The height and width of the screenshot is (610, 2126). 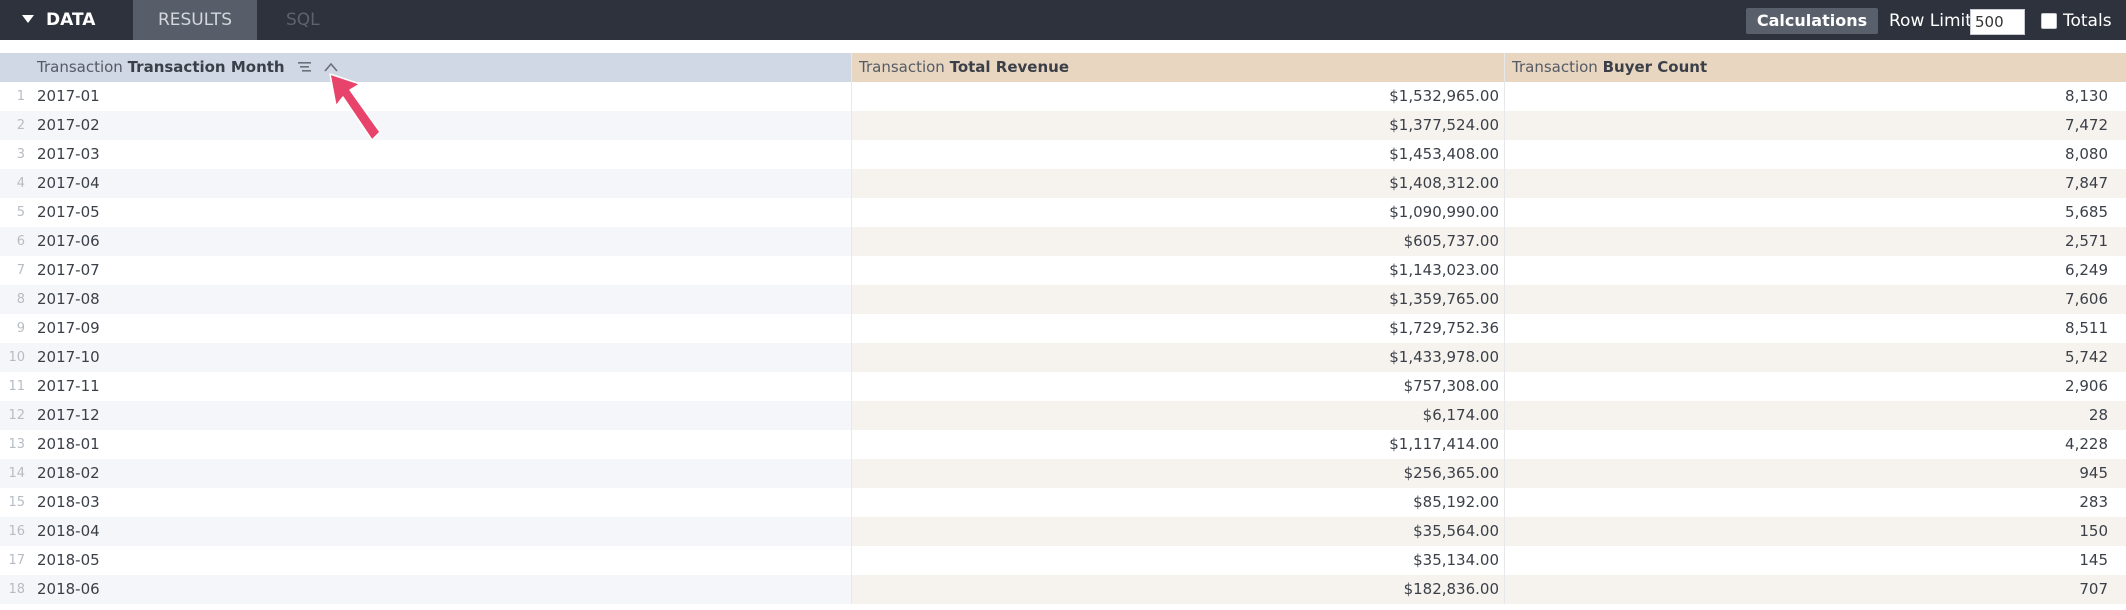 What do you see at coordinates (440, 473) in the screenshot?
I see `cell-transaction-month: 2018-02` at bounding box center [440, 473].